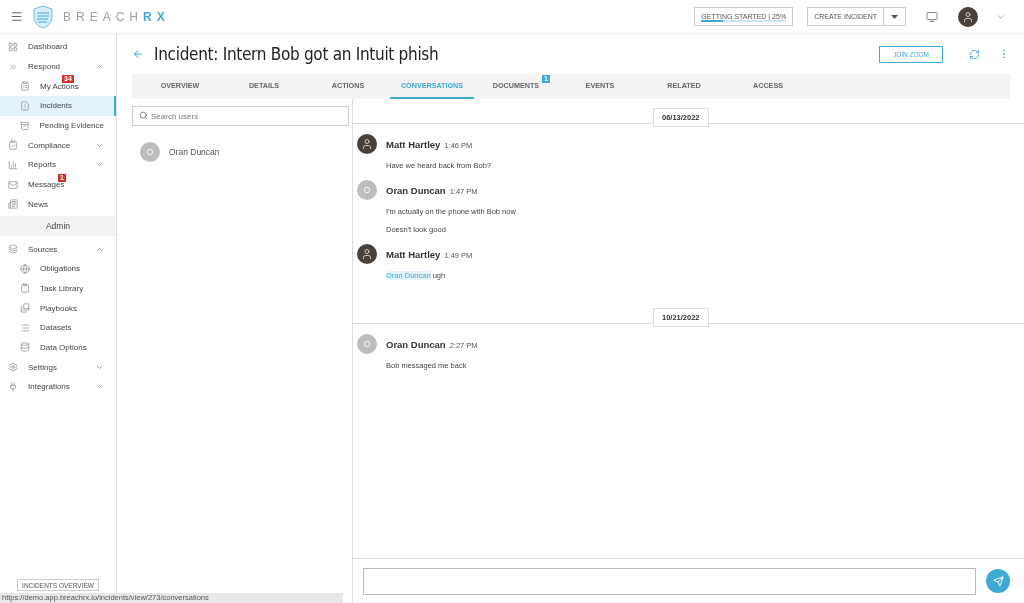 The width and height of the screenshot is (1024, 603). What do you see at coordinates (25, 347) in the screenshot?
I see `database-icon` at bounding box center [25, 347].